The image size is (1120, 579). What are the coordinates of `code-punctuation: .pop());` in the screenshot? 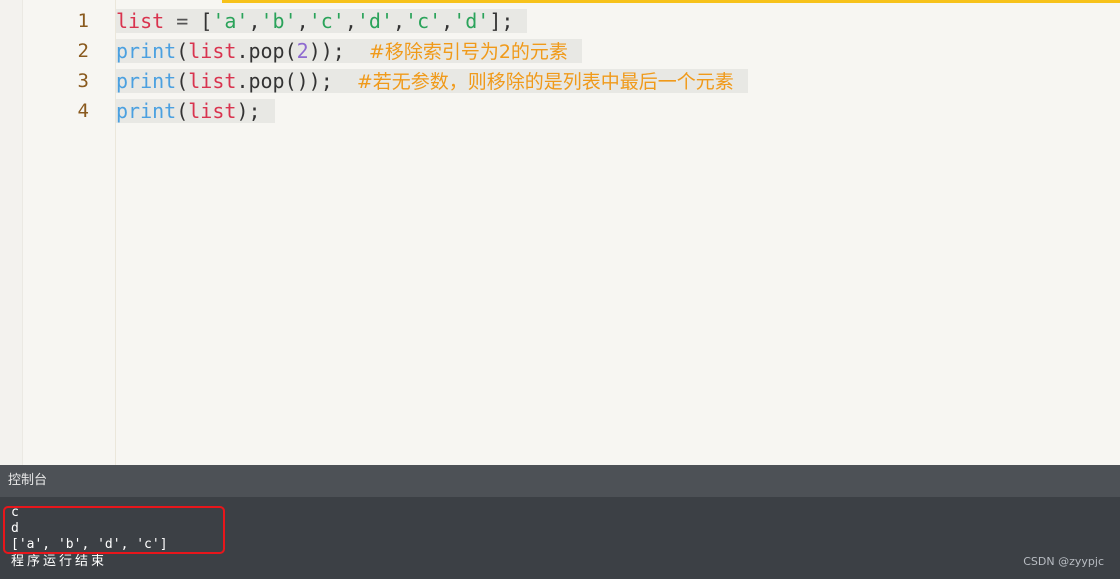 It's located at (296, 81).